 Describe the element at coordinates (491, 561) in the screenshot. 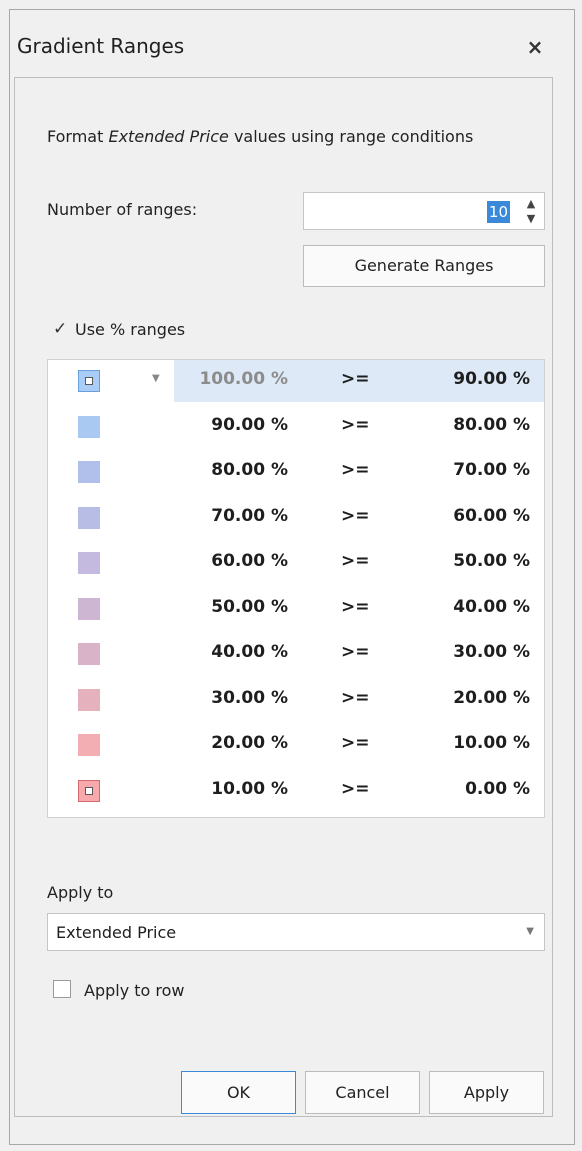

I see `range-to-value: 50.00 %` at that location.